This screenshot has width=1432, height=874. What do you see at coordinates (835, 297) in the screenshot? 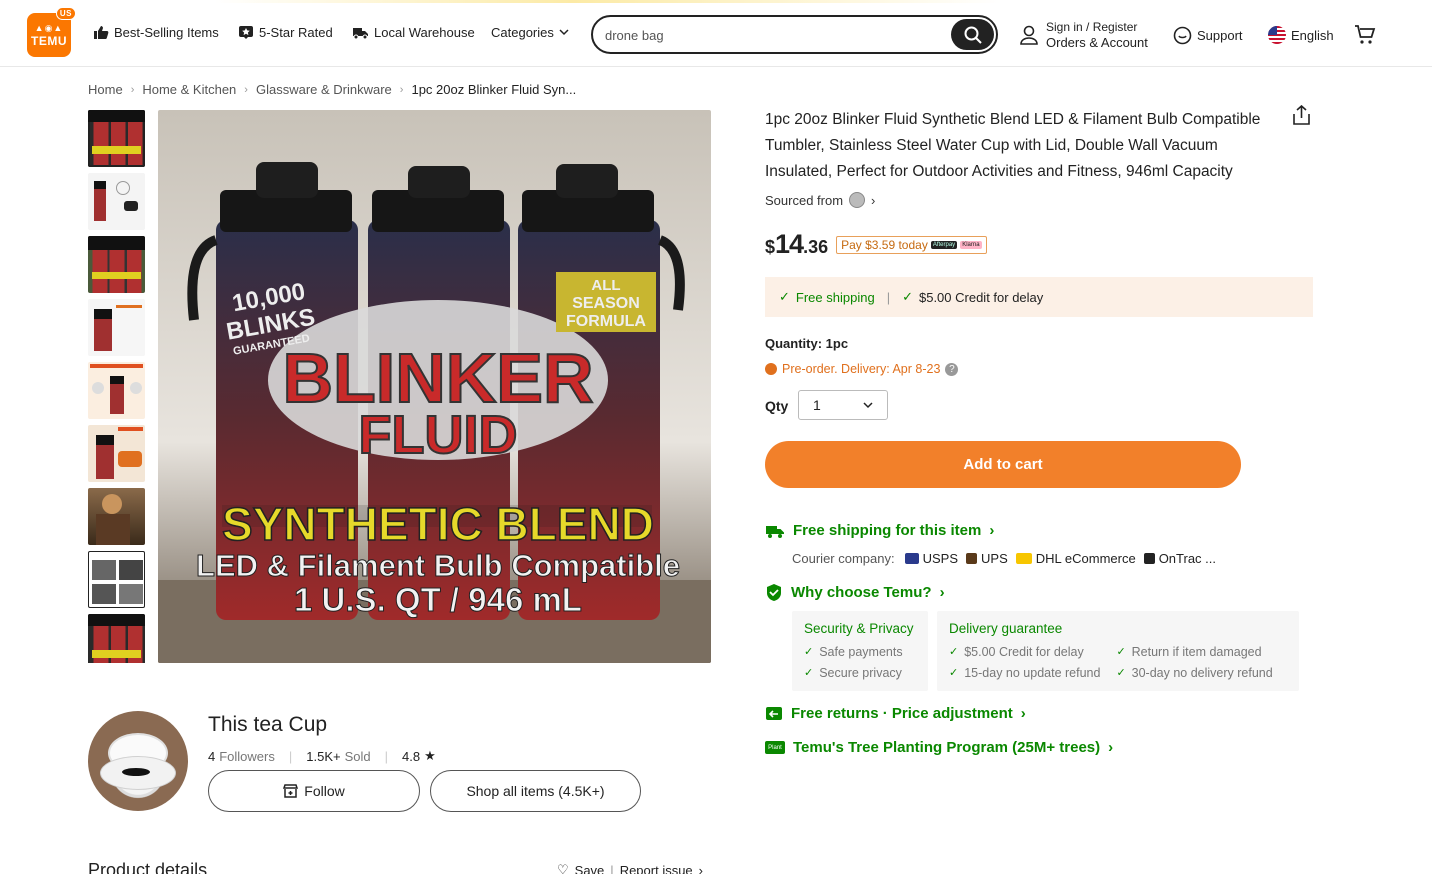
I see `free-shipping-label: Free shipping` at bounding box center [835, 297].